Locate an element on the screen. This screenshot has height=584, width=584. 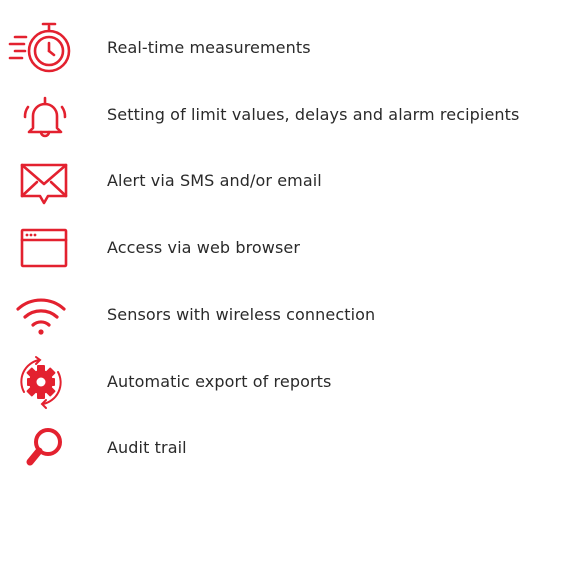
feature-label: Alert via SMS and/or email is located at coordinates (214, 180).